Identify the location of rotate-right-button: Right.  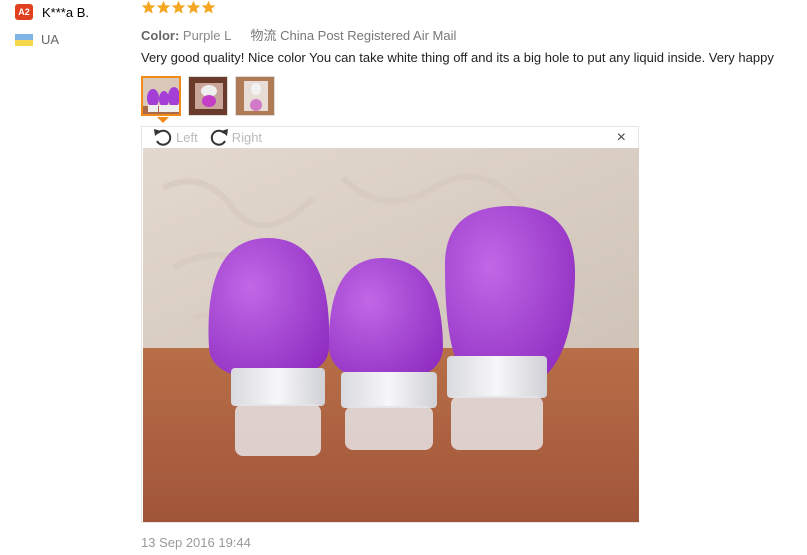
(235, 137).